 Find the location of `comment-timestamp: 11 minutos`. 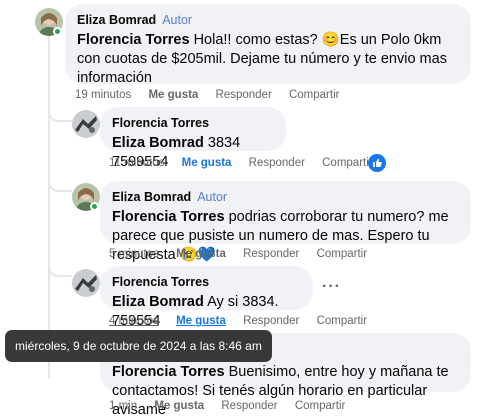

comment-timestamp: 11 minutos is located at coordinates (136, 163).